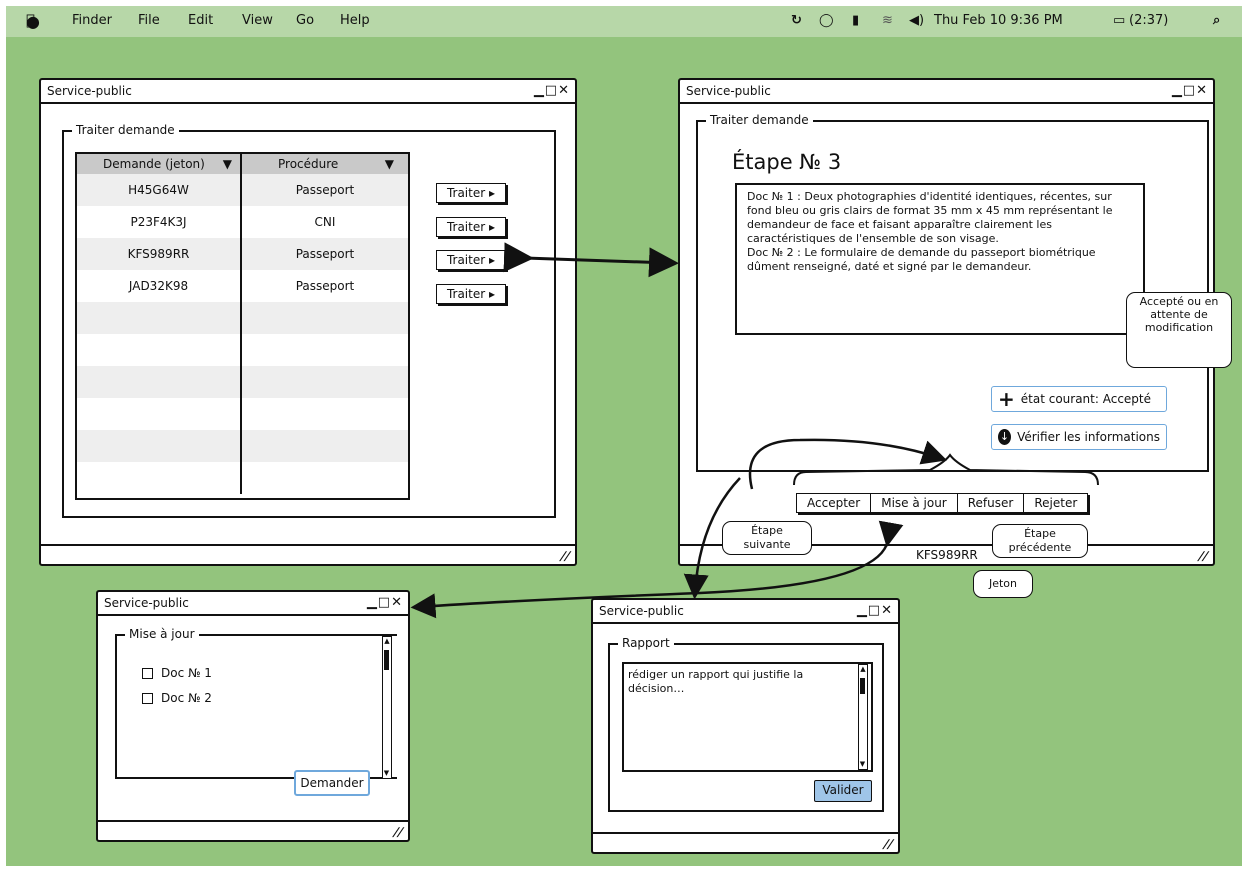 The height and width of the screenshot is (869, 1245). Describe the element at coordinates (591, 260) in the screenshot. I see `arrow-list-to-step` at that location.